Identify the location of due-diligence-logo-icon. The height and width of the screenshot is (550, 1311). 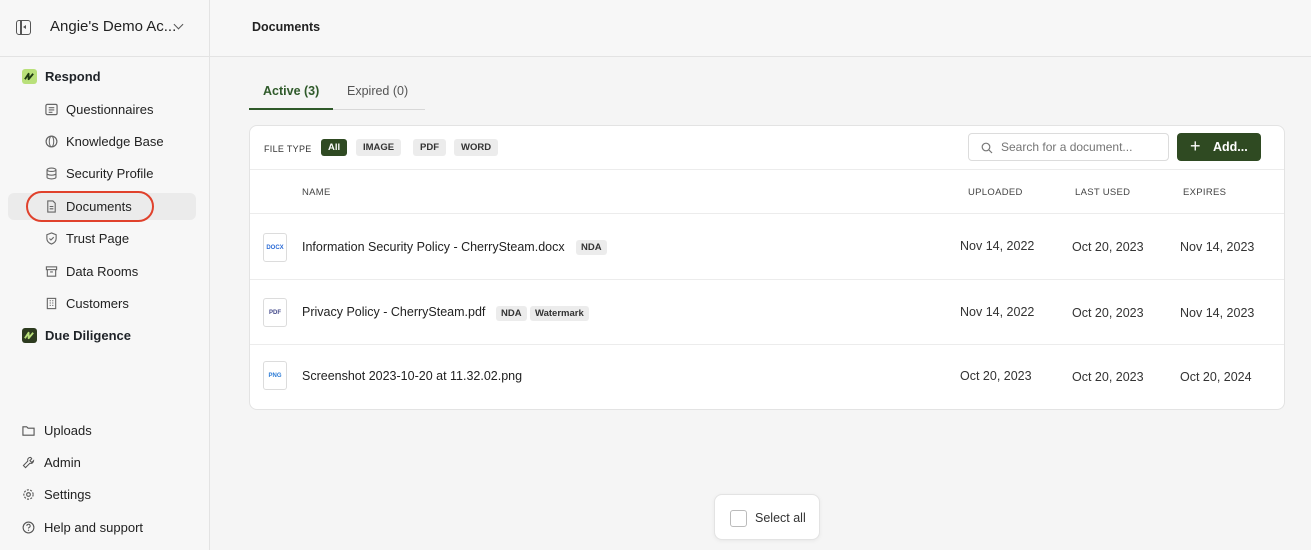
(29, 335).